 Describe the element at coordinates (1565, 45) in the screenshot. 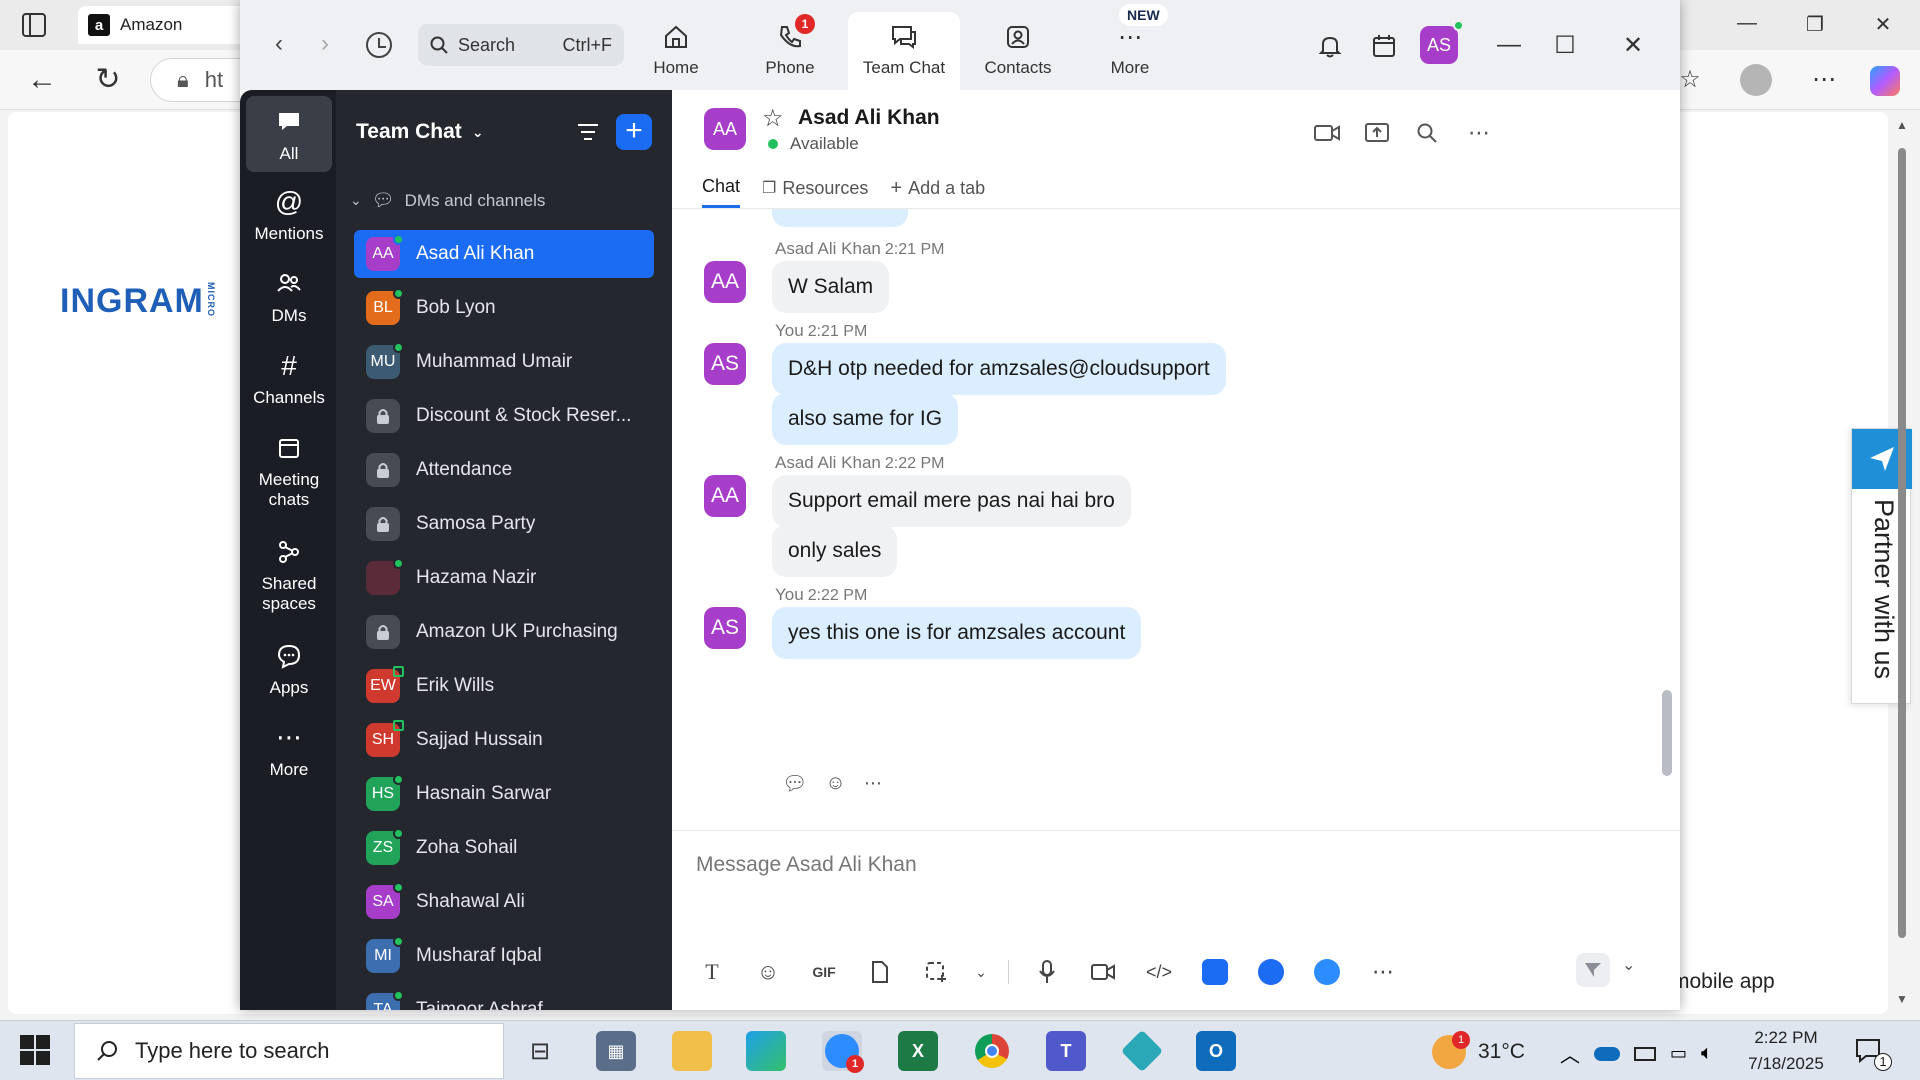

I see `zoom-maximize-icon: ☐` at that location.